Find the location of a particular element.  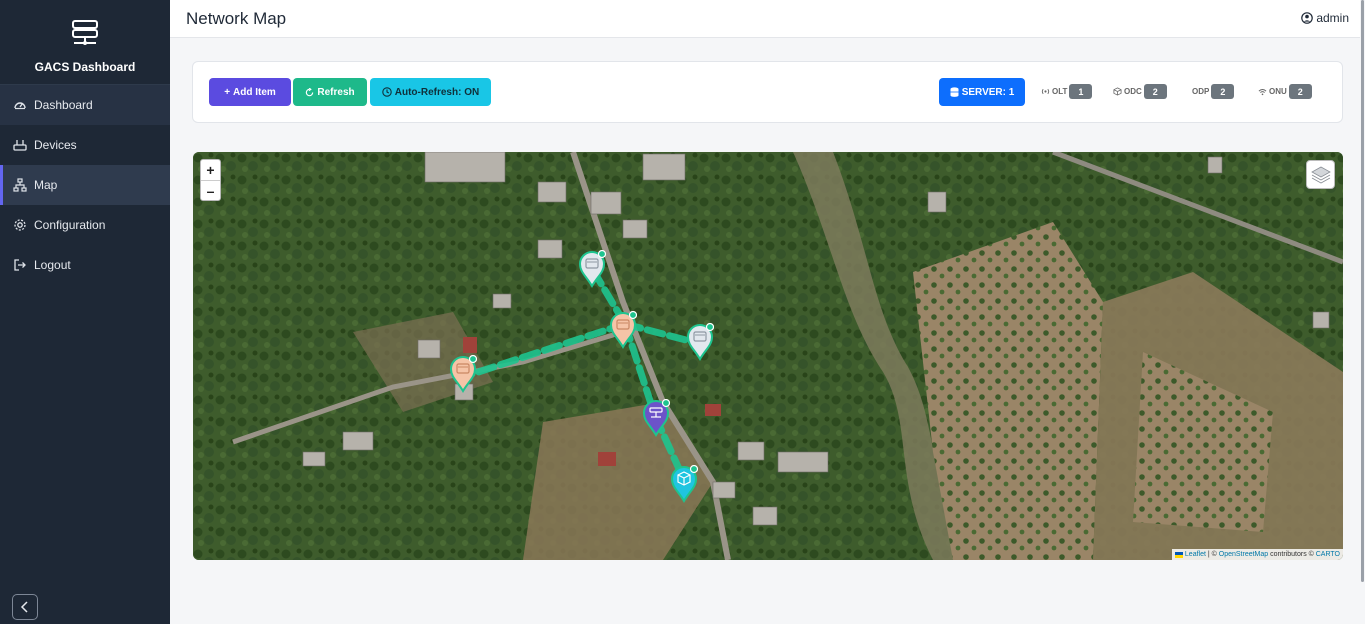

onu-counter: ONU 2 is located at coordinates (1285, 91).